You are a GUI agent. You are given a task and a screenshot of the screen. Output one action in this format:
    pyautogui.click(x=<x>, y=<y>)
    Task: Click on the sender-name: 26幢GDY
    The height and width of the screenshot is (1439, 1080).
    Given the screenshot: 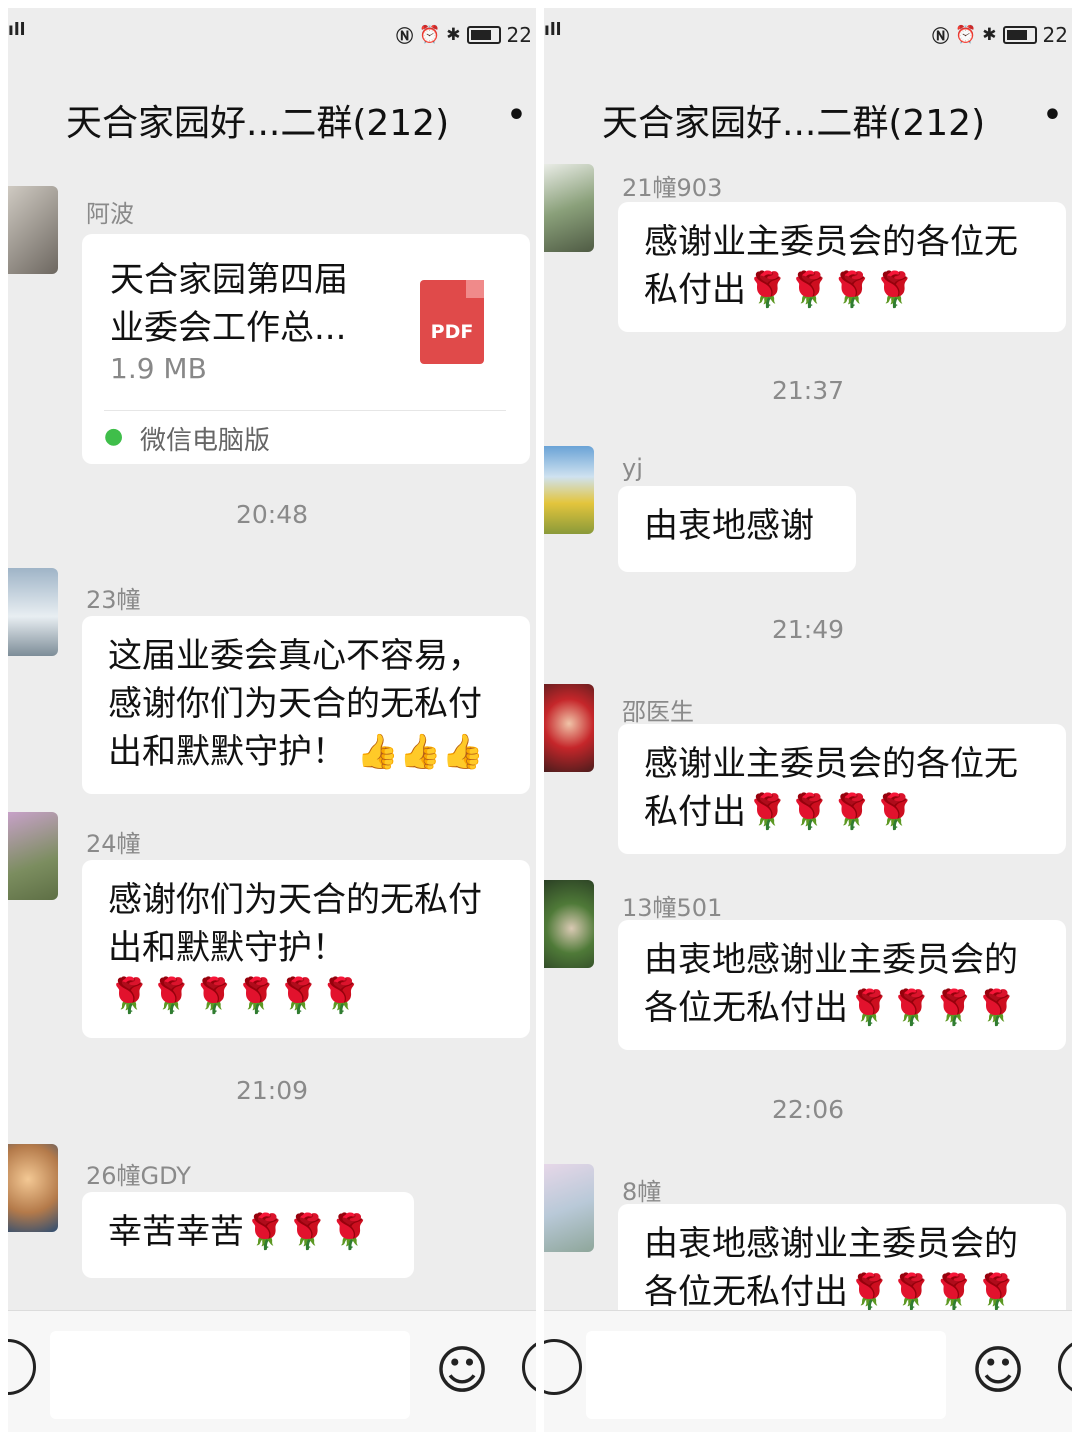 What is the action you would take?
    pyautogui.click(x=138, y=1176)
    